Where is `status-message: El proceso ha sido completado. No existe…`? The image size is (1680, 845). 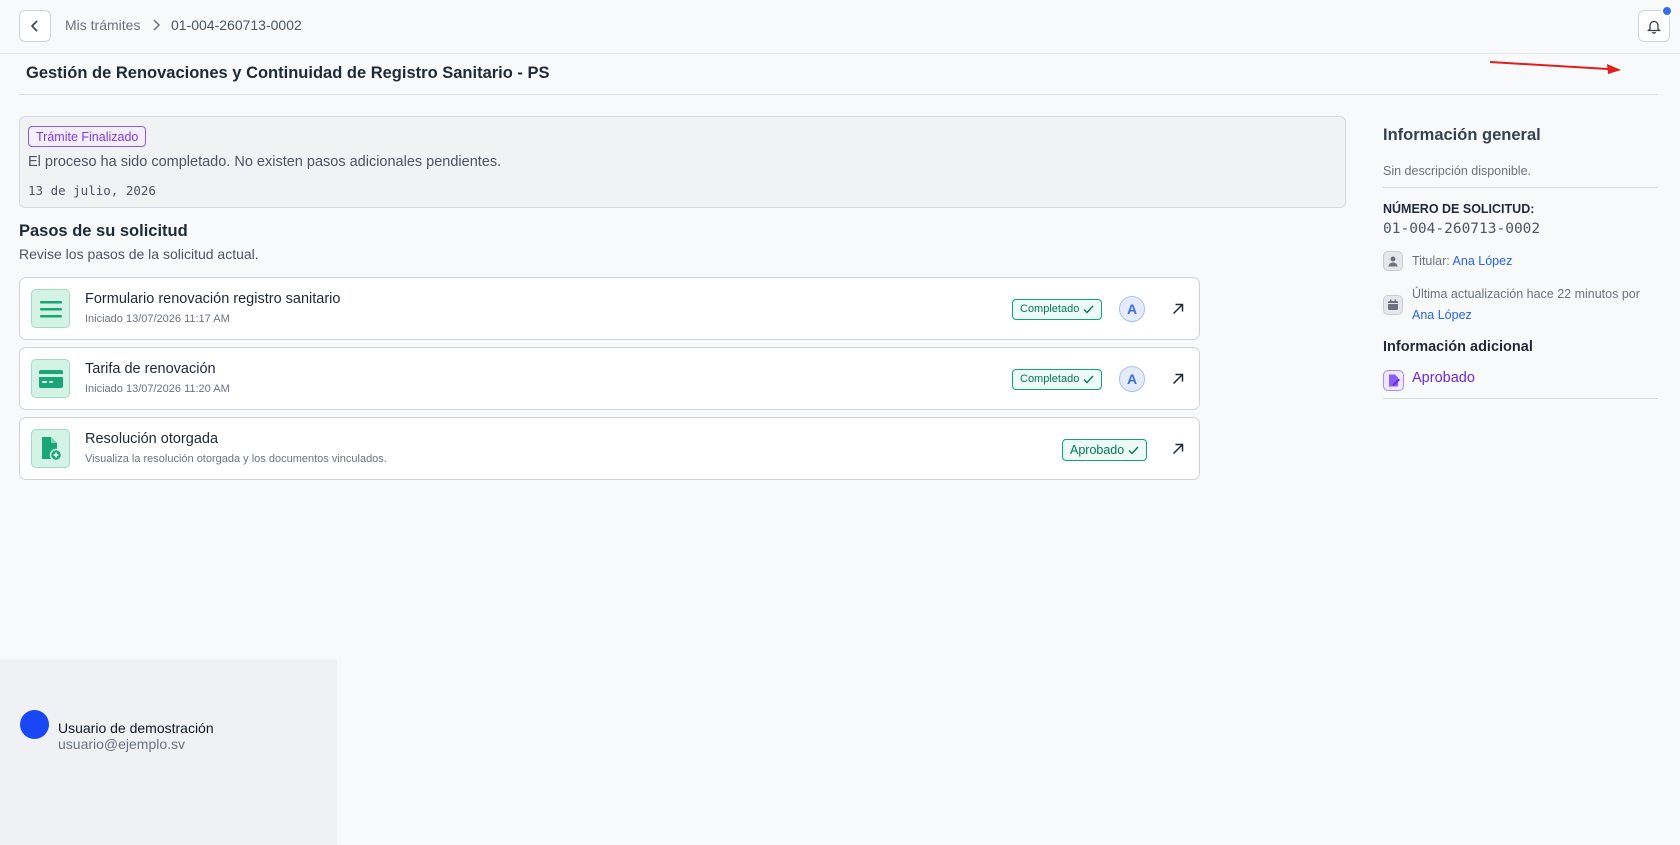
status-message: El proceso ha sido completado. No existe… is located at coordinates (265, 162).